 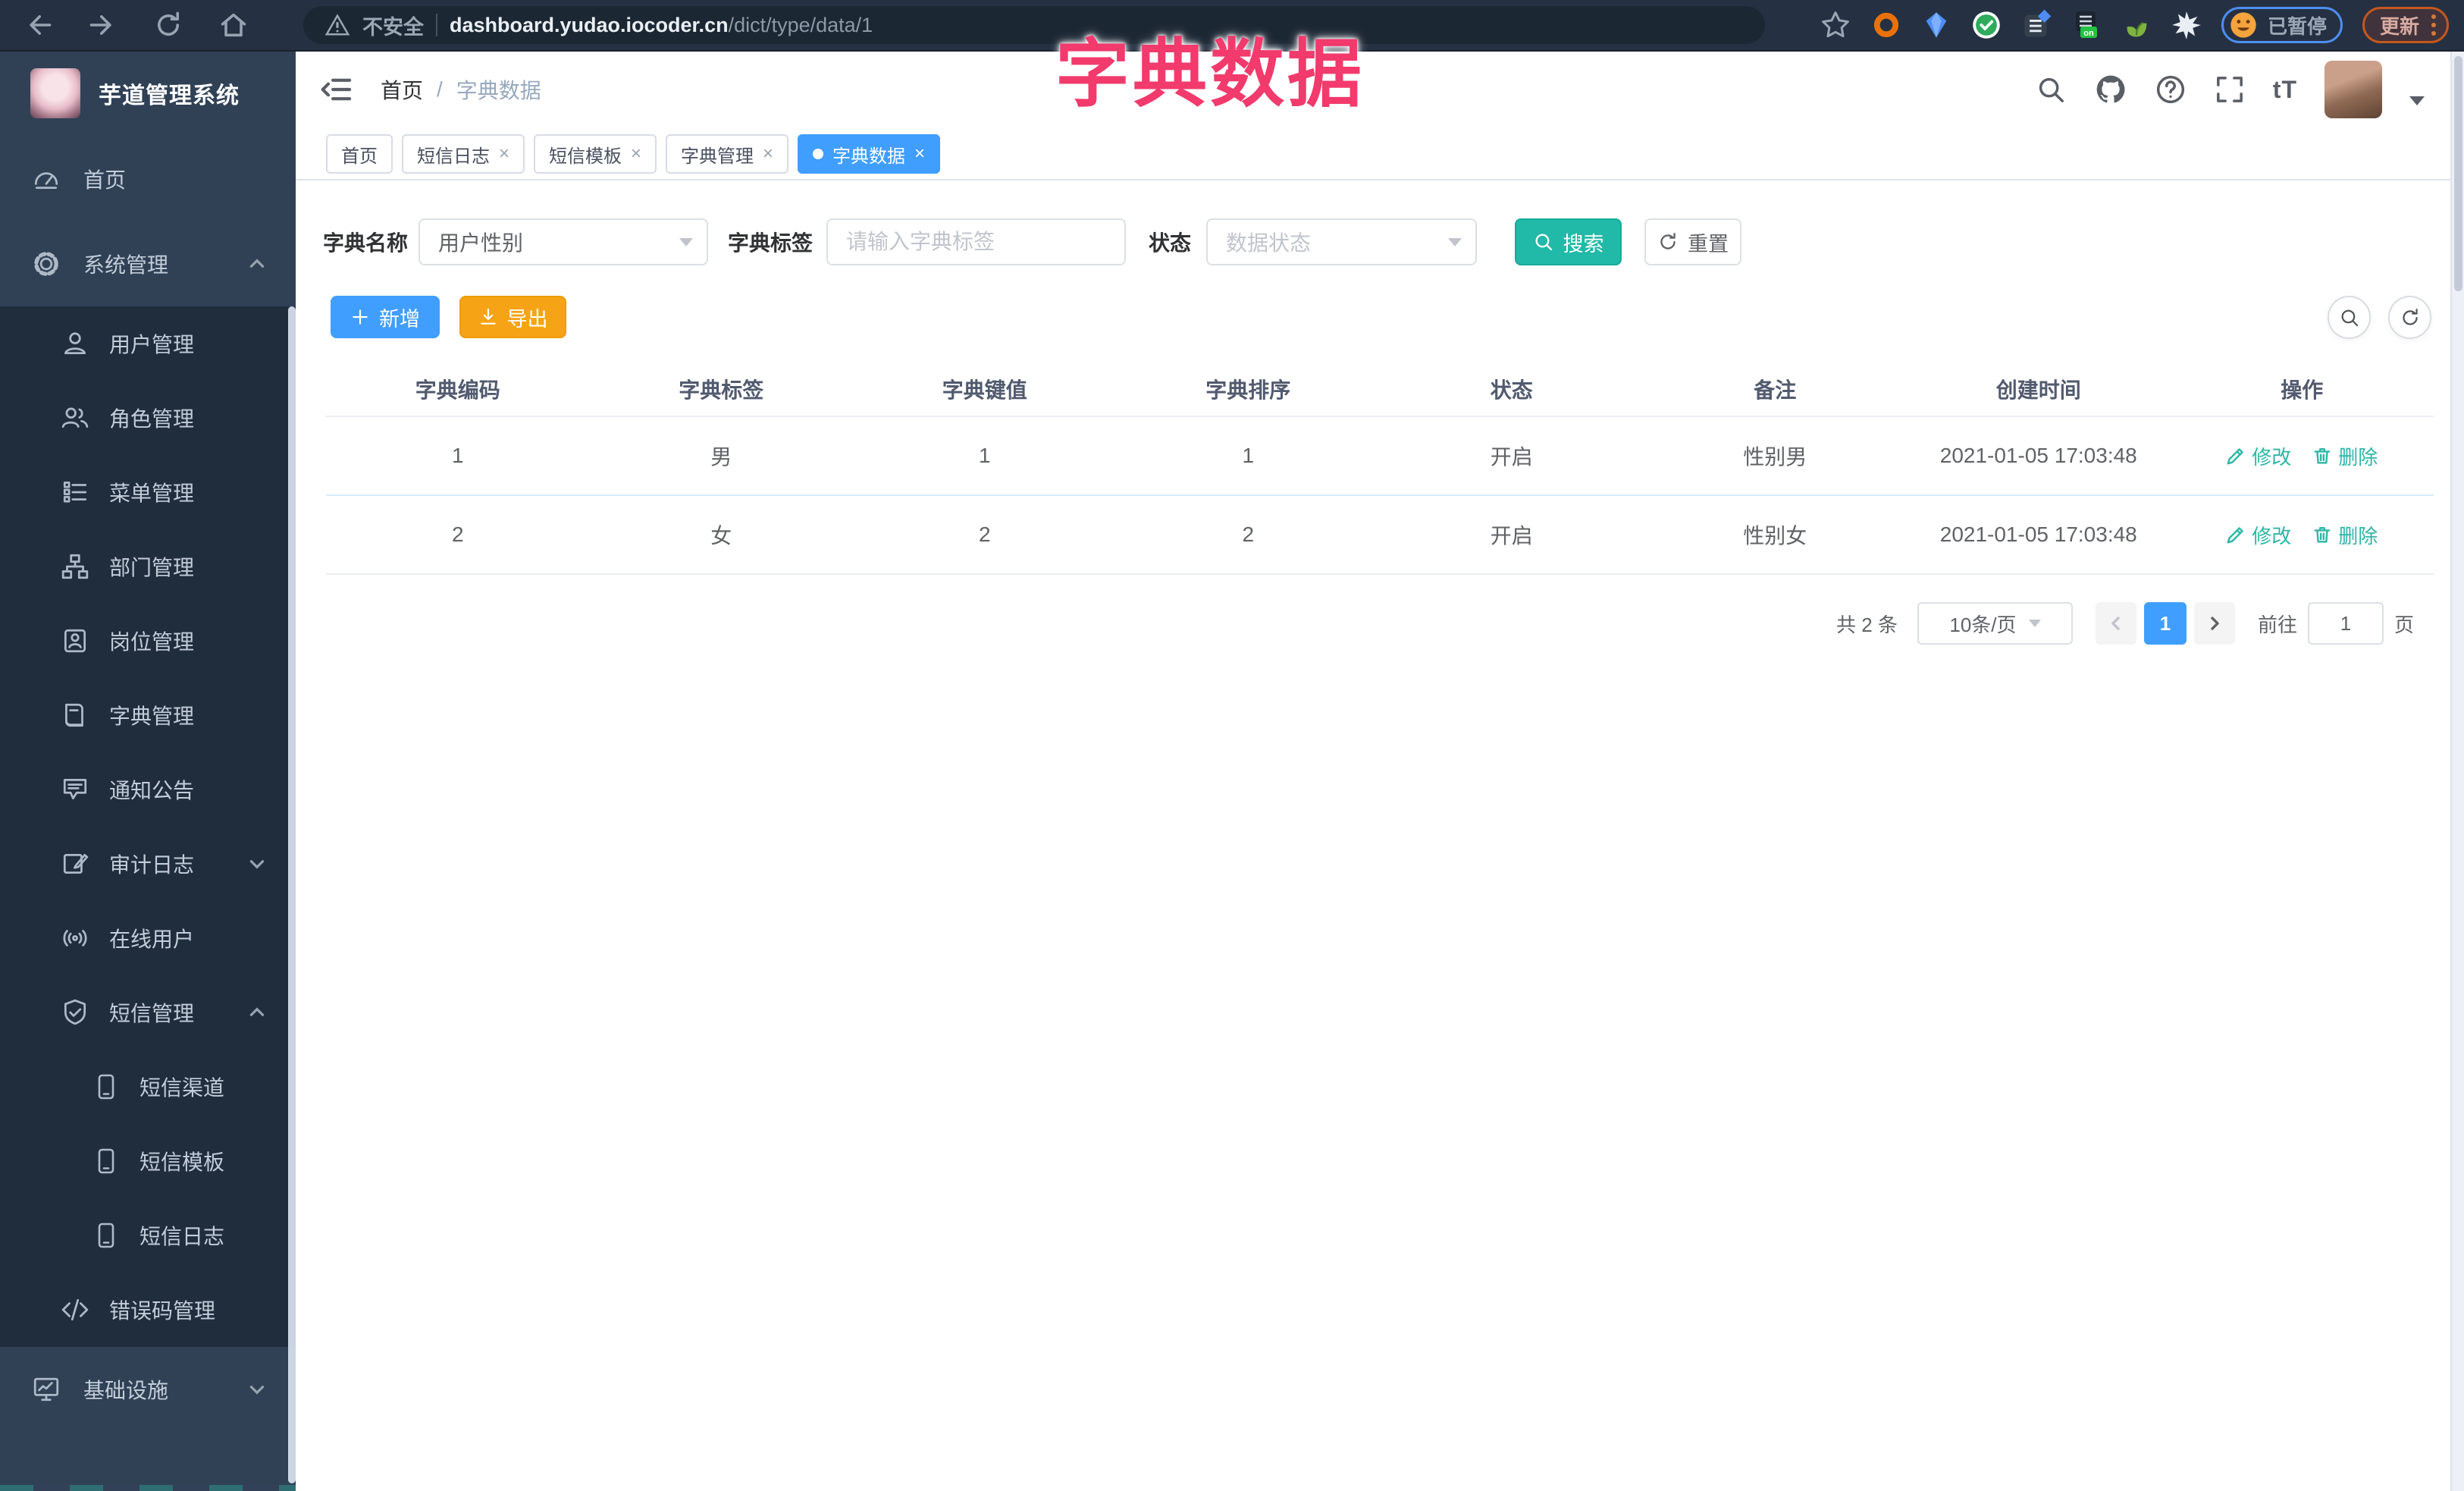 I want to click on sidebar-item-dict: 字典管理, so click(x=148, y=715).